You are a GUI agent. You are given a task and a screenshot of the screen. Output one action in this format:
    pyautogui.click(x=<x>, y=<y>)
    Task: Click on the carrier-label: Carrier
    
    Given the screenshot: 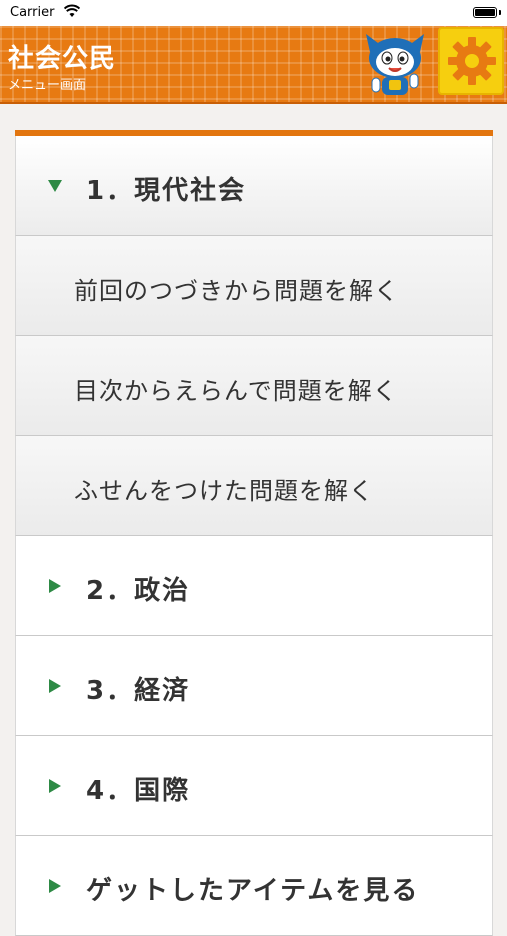 What is the action you would take?
    pyautogui.click(x=32, y=12)
    